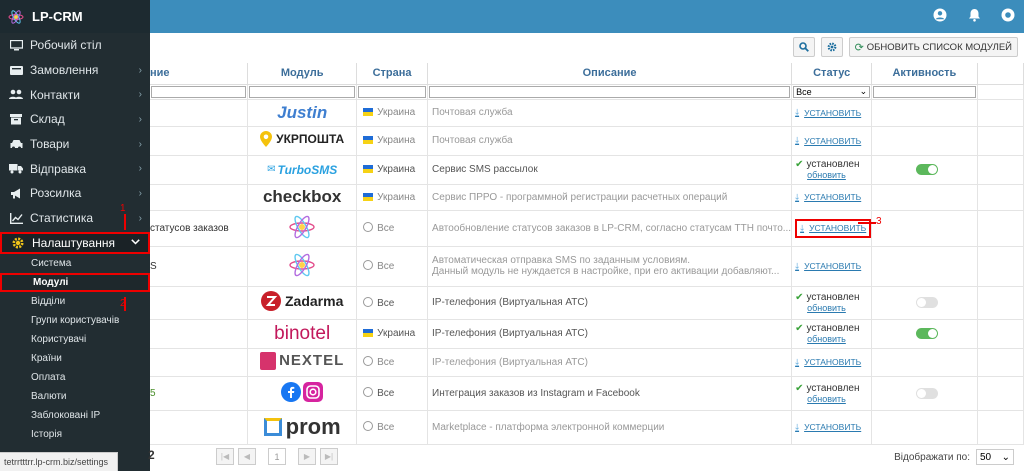  Describe the element at coordinates (16, 94) in the screenshot. I see `users-icon` at that location.